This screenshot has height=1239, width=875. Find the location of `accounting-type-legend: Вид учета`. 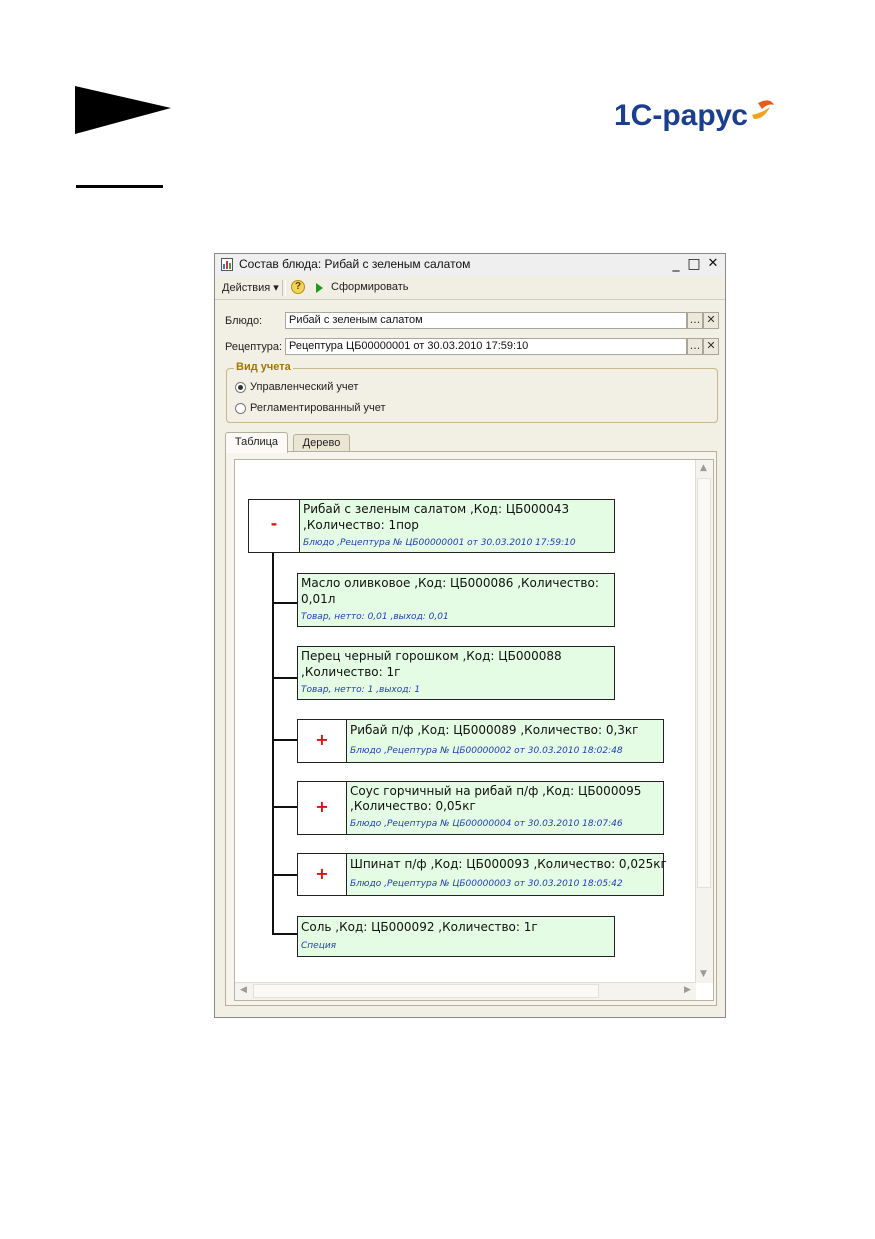

accounting-type-legend: Вид учета is located at coordinates (263, 367).